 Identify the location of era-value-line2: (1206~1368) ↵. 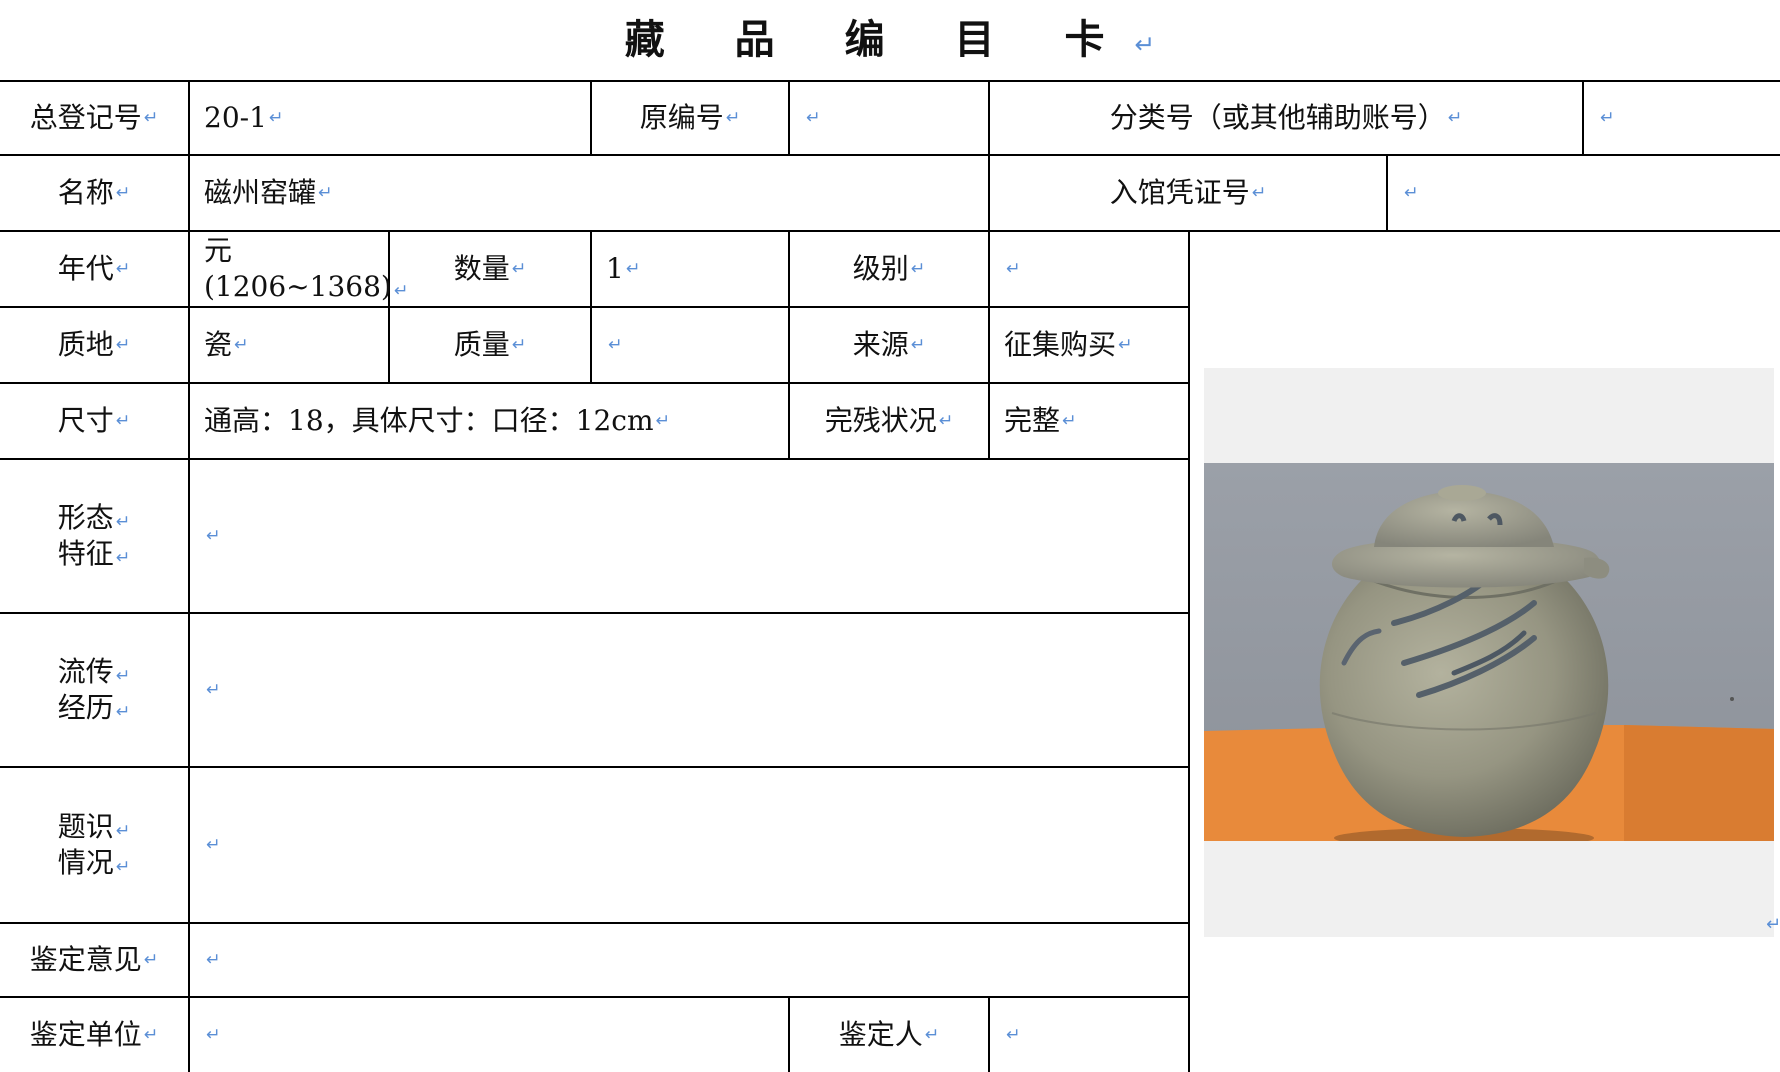
(306, 286).